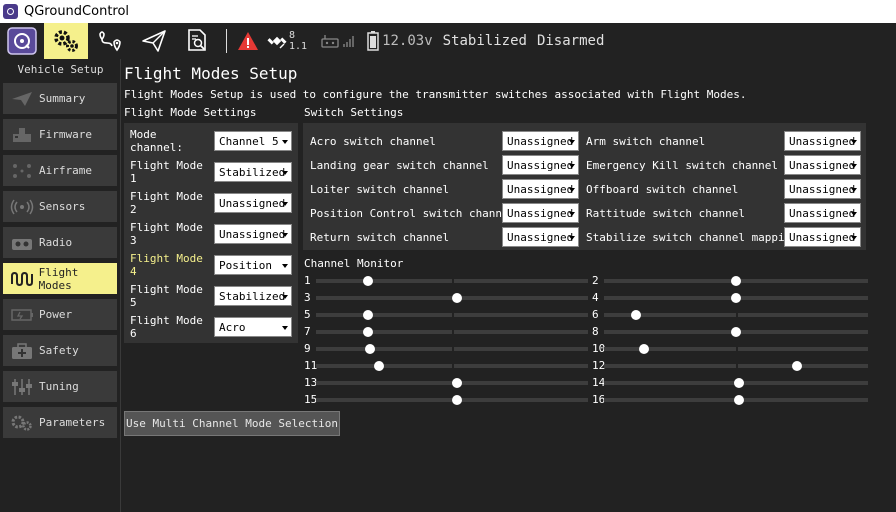 Image resolution: width=896 pixels, height=512 pixels. What do you see at coordinates (595, 280) in the screenshot?
I see `channel-2-label: 2` at bounding box center [595, 280].